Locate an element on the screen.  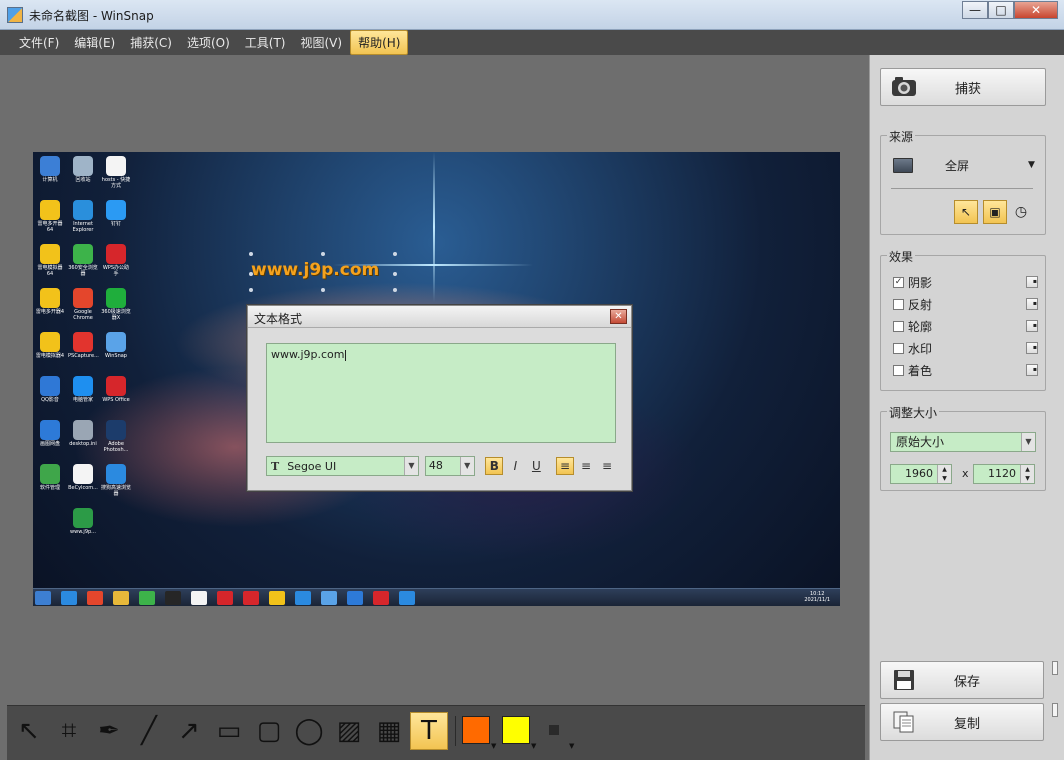
desktop-icon: 计算机 is located at coordinates (50, 169).